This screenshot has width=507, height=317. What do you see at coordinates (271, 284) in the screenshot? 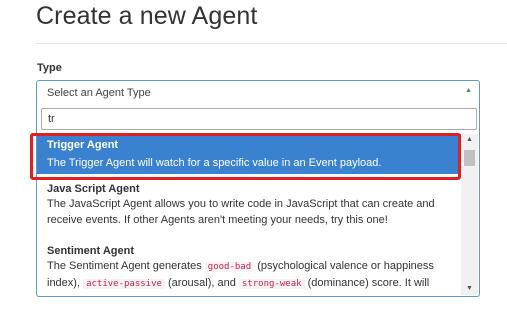
I see `code-strong-weak: strong-weak` at bounding box center [271, 284].